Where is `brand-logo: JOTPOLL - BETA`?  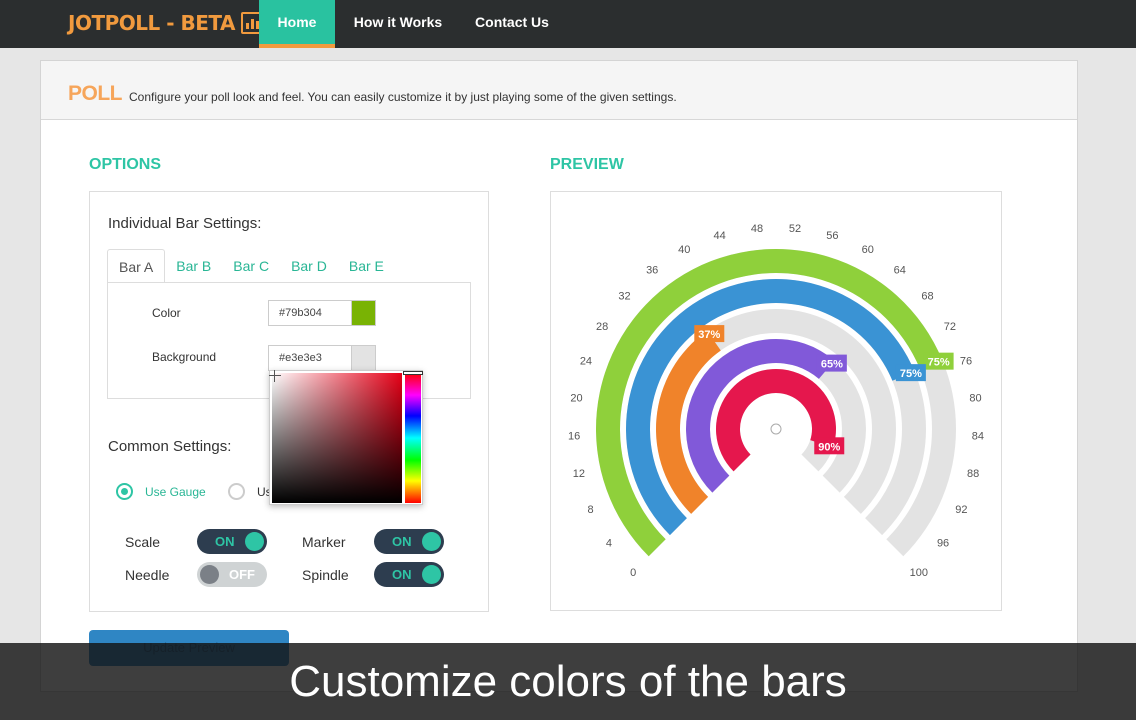 brand-logo: JOTPOLL - BETA is located at coordinates (167, 23).